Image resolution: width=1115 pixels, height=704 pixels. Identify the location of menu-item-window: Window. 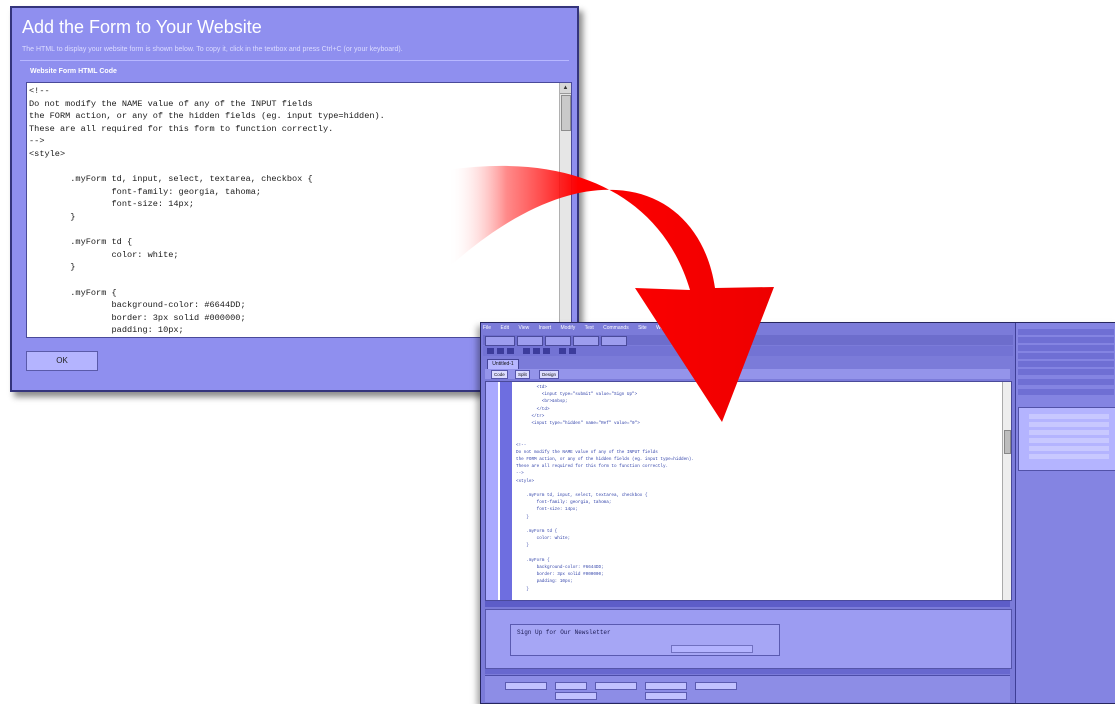
(665, 328).